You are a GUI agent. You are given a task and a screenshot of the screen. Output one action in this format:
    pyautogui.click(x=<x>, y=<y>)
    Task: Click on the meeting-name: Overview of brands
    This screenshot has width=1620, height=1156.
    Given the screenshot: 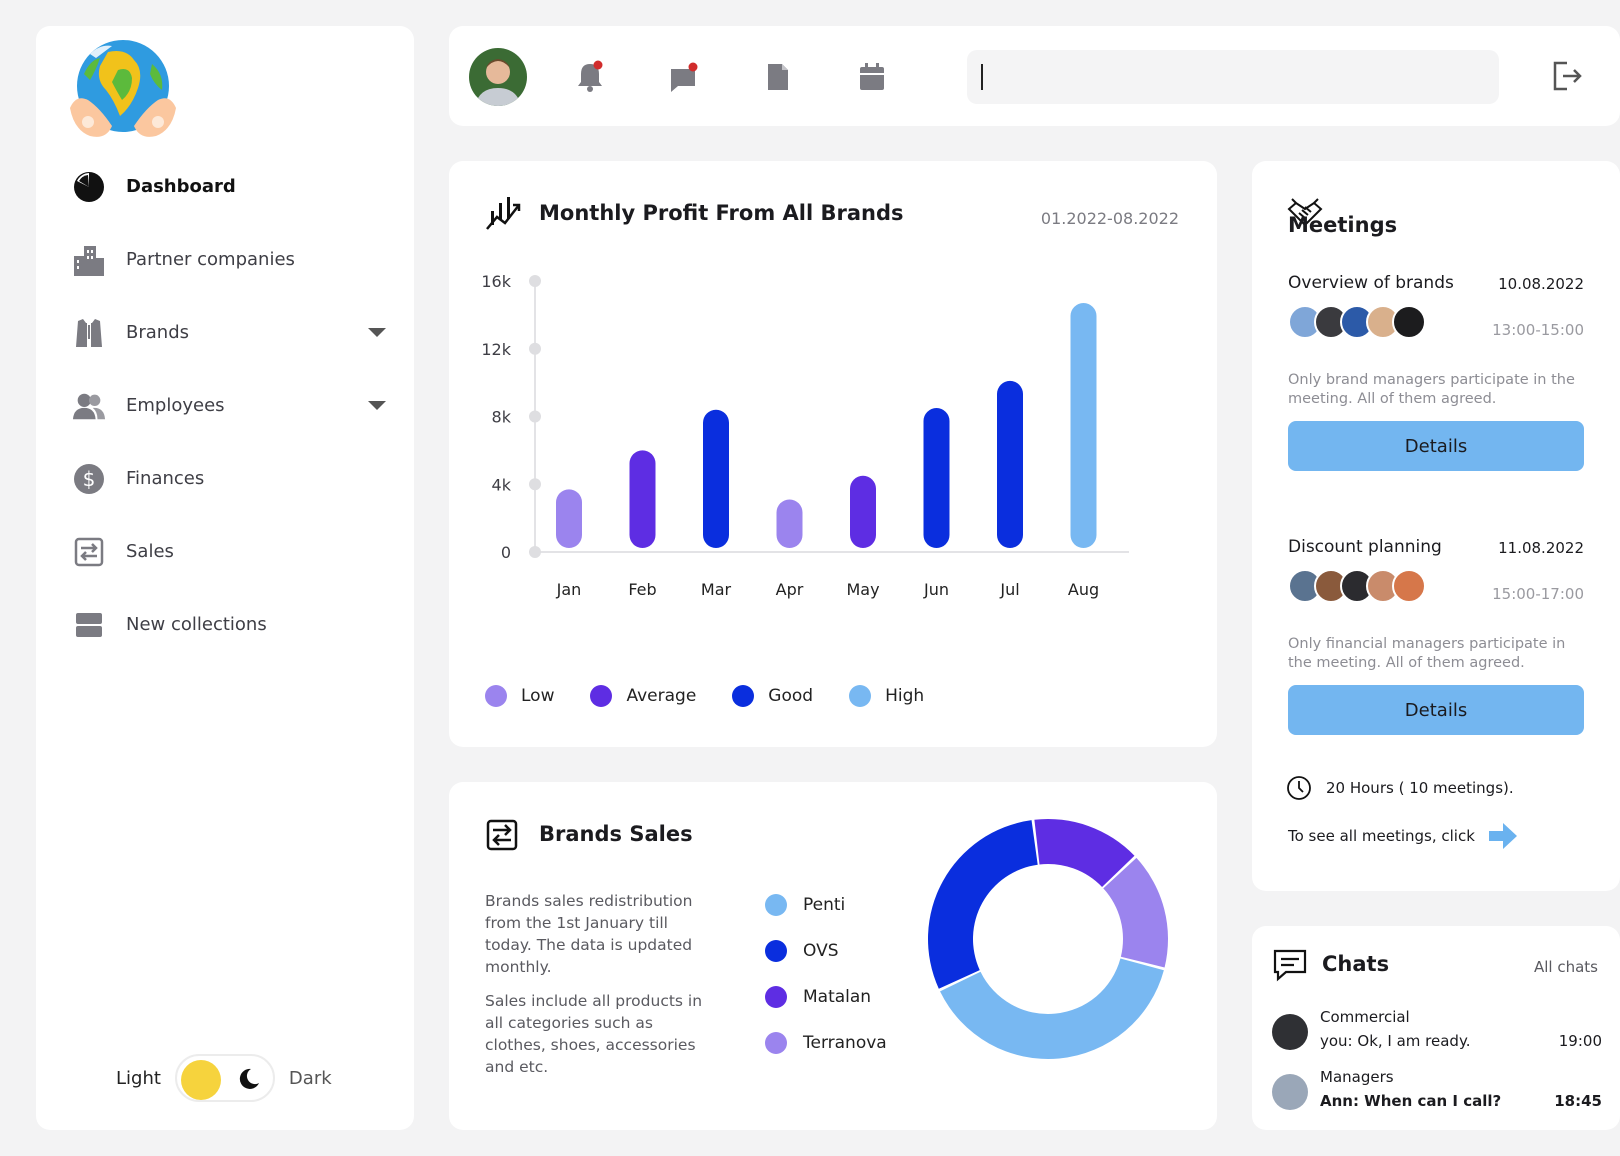 What is the action you would take?
    pyautogui.click(x=1371, y=283)
    